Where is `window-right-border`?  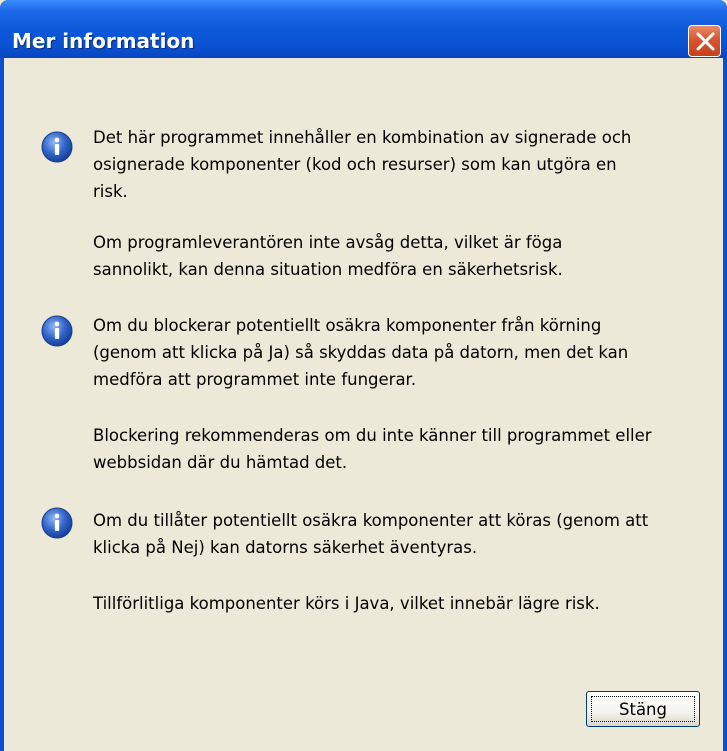
window-right-border is located at coordinates (725, 404).